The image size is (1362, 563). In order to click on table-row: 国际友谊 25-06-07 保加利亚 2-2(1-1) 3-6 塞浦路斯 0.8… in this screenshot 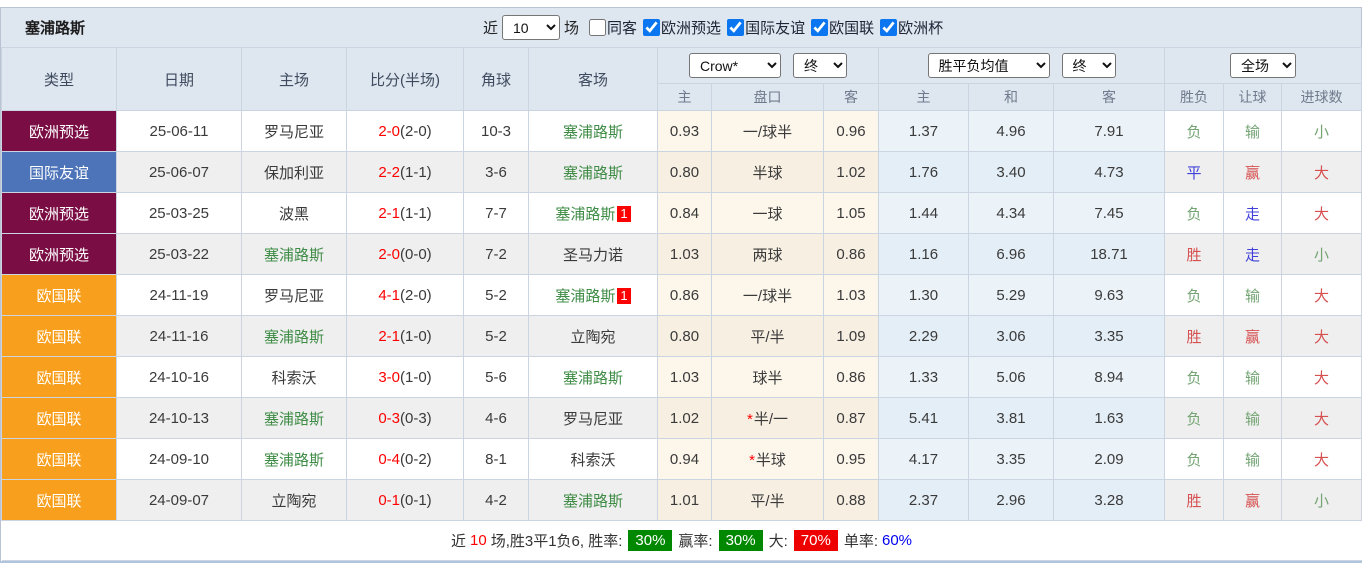, I will do `click(681, 172)`.